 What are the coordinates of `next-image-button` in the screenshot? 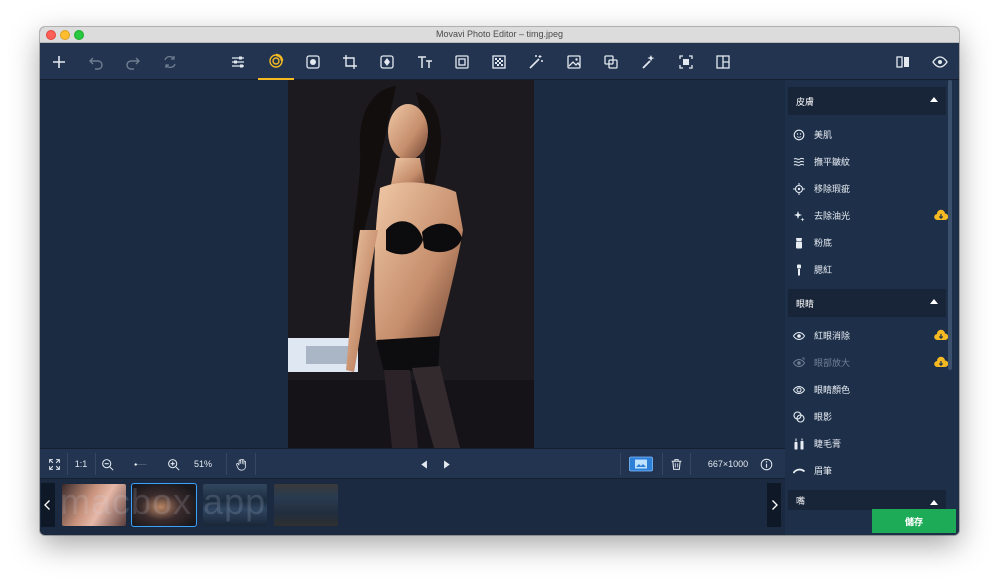 It's located at (446, 464).